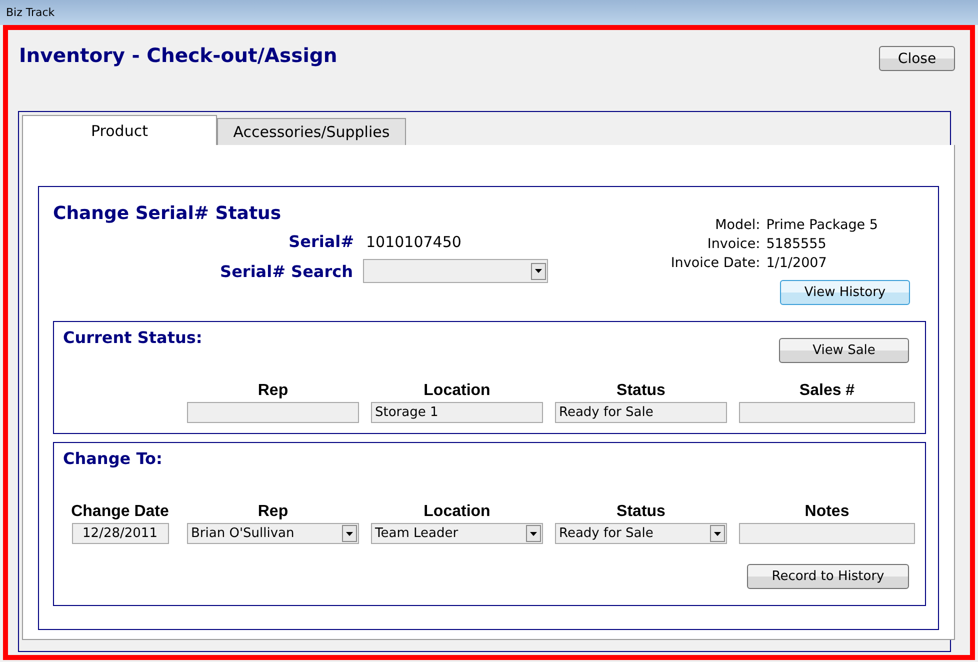  What do you see at coordinates (120, 533) in the screenshot?
I see `date-field: 12/28/2011` at bounding box center [120, 533].